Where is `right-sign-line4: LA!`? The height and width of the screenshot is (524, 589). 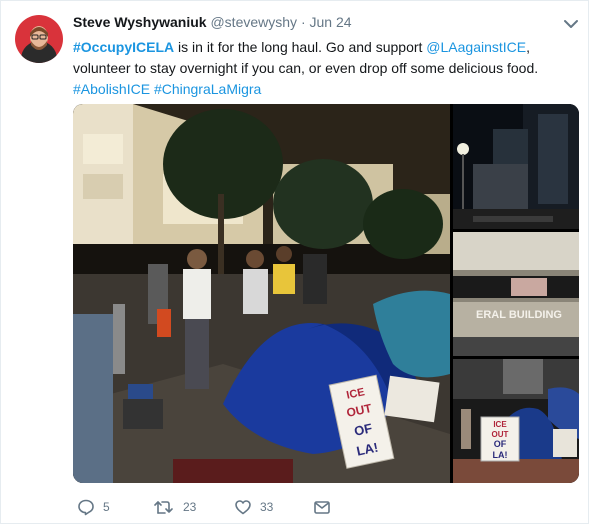
right-sign-line4: LA! is located at coordinates (500, 455).